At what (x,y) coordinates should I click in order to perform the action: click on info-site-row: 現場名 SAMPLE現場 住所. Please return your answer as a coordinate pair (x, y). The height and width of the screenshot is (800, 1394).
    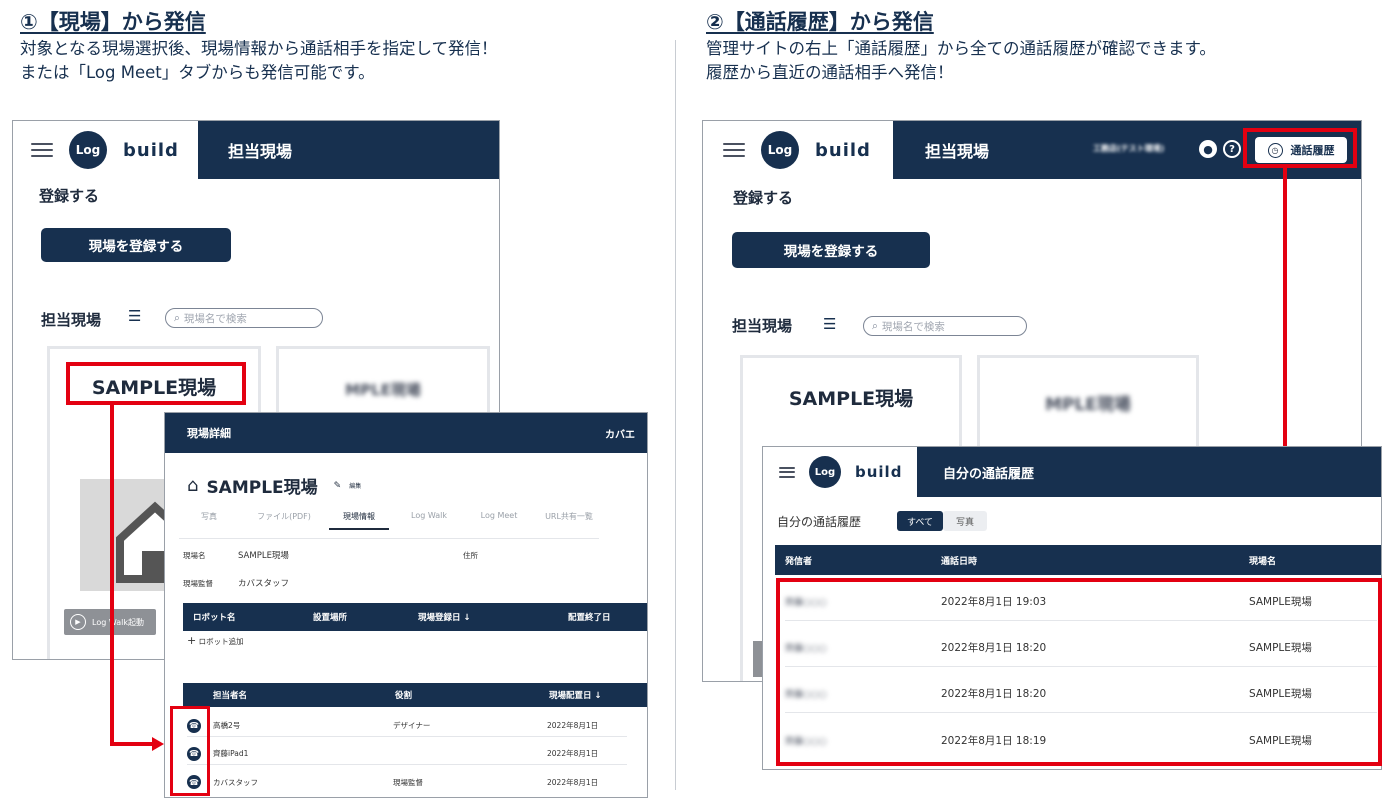
    Looking at the image, I should click on (330, 555).